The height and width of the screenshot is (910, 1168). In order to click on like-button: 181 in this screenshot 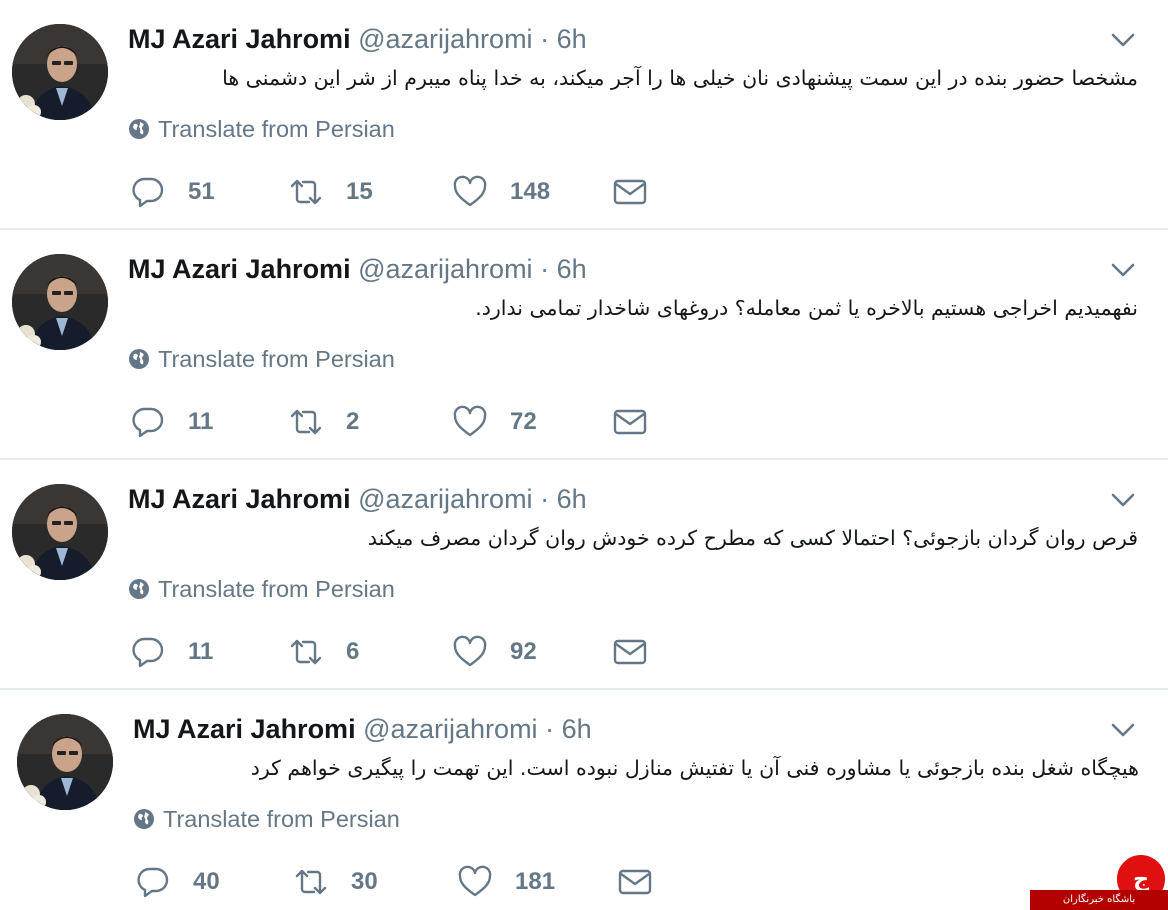, I will do `click(506, 882)`.